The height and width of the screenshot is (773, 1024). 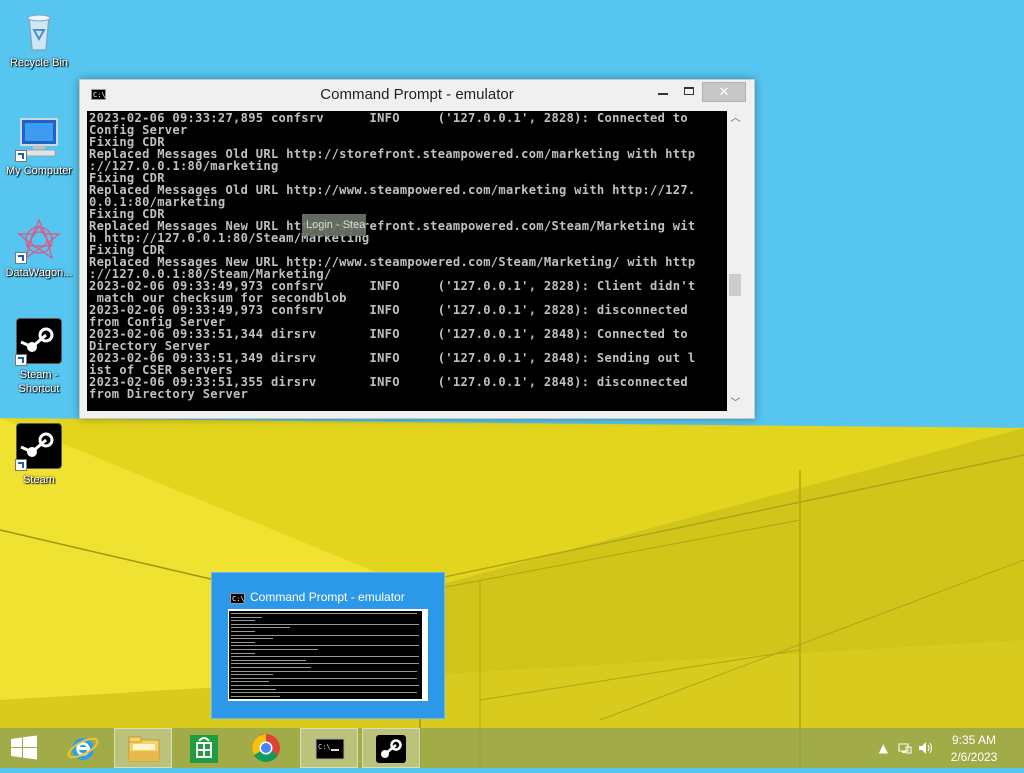 I want to click on svg-text: C:\, so click(x=324, y=747).